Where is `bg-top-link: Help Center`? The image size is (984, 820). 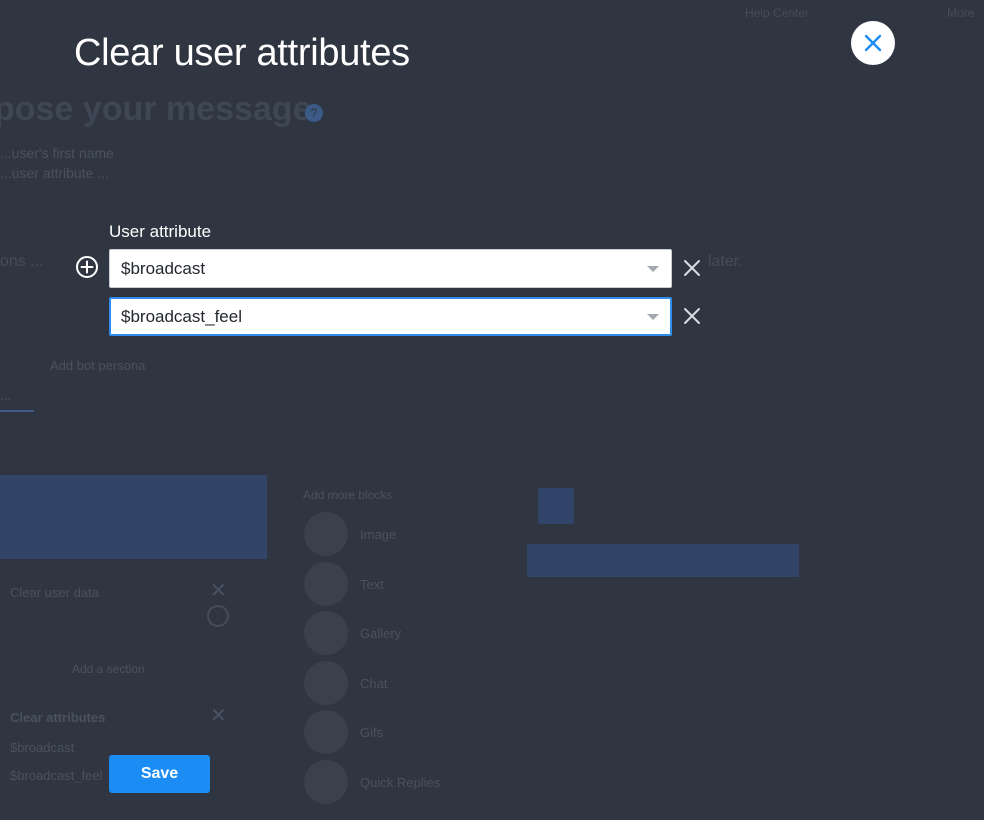
bg-top-link: Help Center is located at coordinates (777, 13).